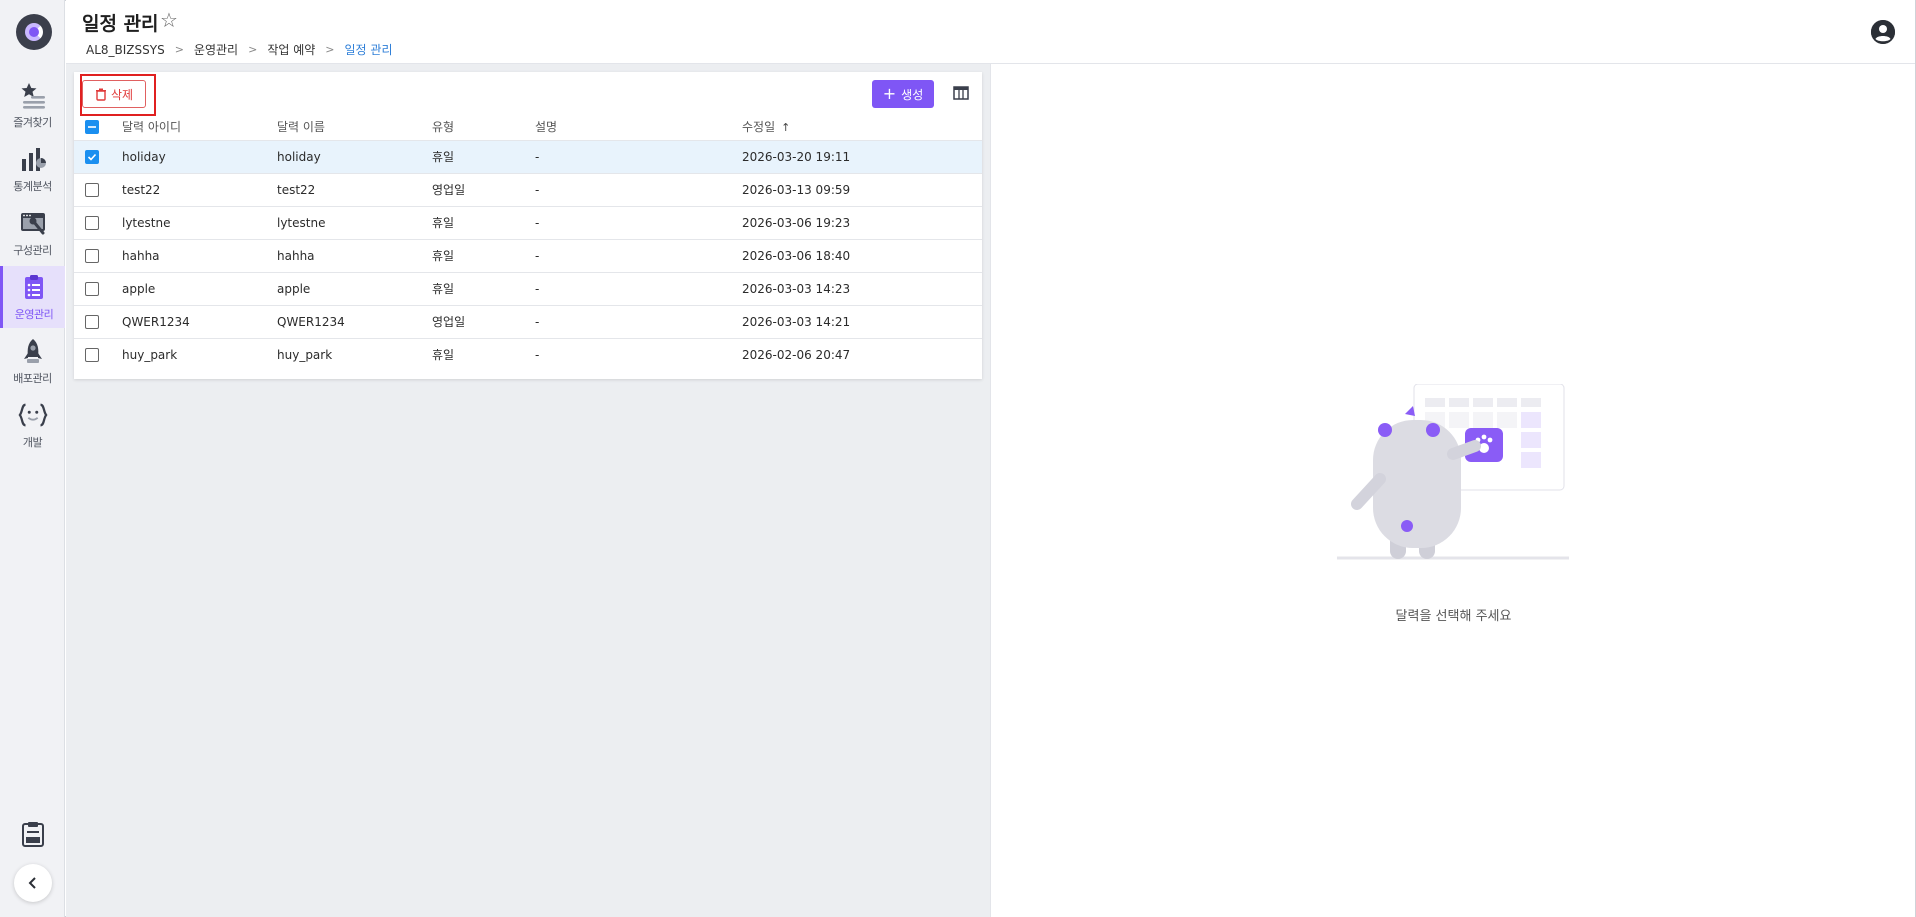 The width and height of the screenshot is (1916, 917). I want to click on delete-button-label: 삭제, so click(122, 94).